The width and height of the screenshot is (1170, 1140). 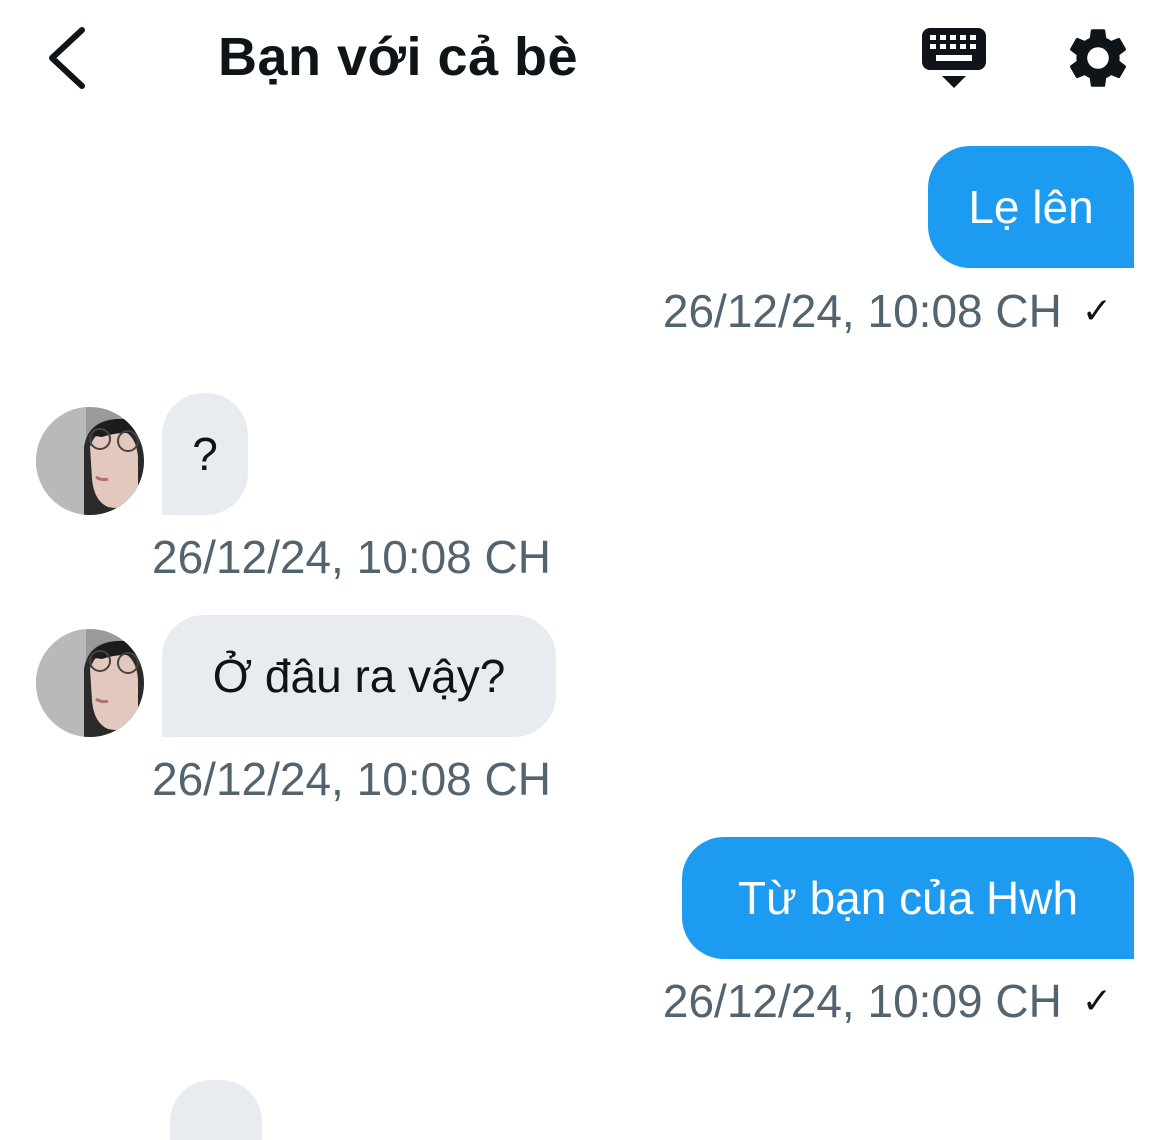 I want to click on message-timestamp: 26/12/24, 10:08 CH ✓, so click(x=887, y=311).